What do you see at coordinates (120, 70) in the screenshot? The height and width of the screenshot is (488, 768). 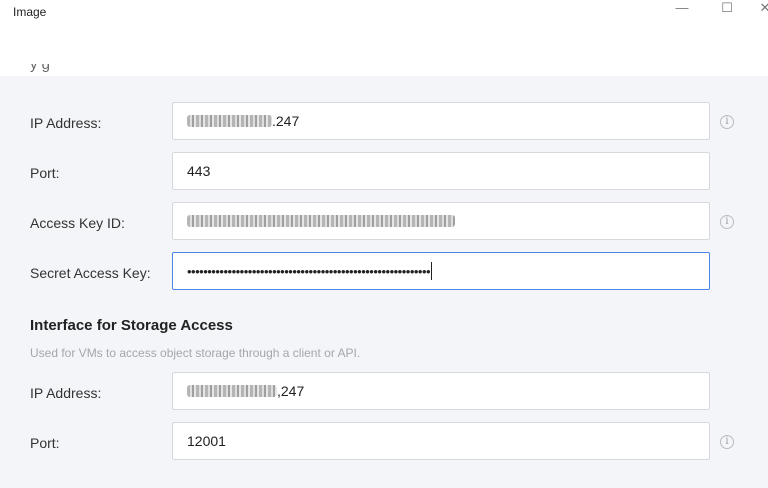 I see `partial-heading: y g` at bounding box center [120, 70].